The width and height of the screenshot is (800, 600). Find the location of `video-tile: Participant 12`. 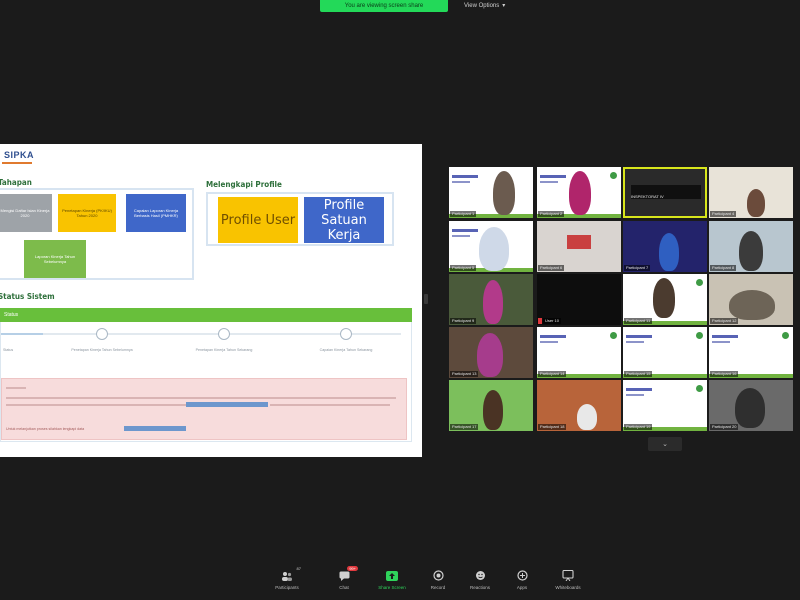

video-tile: Participant 12 is located at coordinates (751, 299).